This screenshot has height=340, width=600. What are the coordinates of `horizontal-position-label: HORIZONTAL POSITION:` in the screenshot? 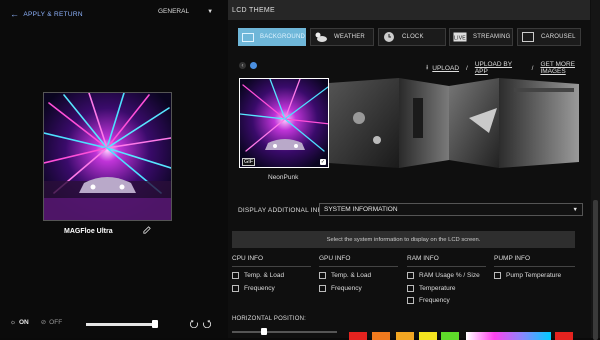 It's located at (269, 319).